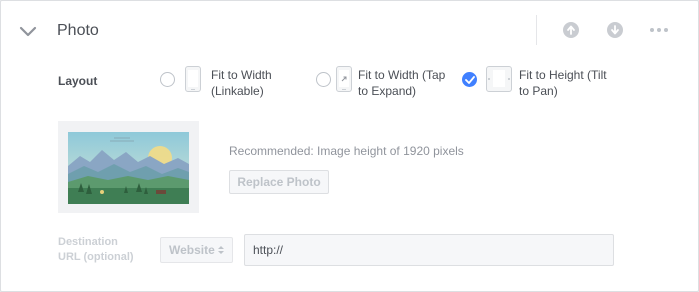 The image size is (699, 292). What do you see at coordinates (346, 151) in the screenshot?
I see `photo-recommendation-text: Recommended: Image height of 1920 pixels` at bounding box center [346, 151].